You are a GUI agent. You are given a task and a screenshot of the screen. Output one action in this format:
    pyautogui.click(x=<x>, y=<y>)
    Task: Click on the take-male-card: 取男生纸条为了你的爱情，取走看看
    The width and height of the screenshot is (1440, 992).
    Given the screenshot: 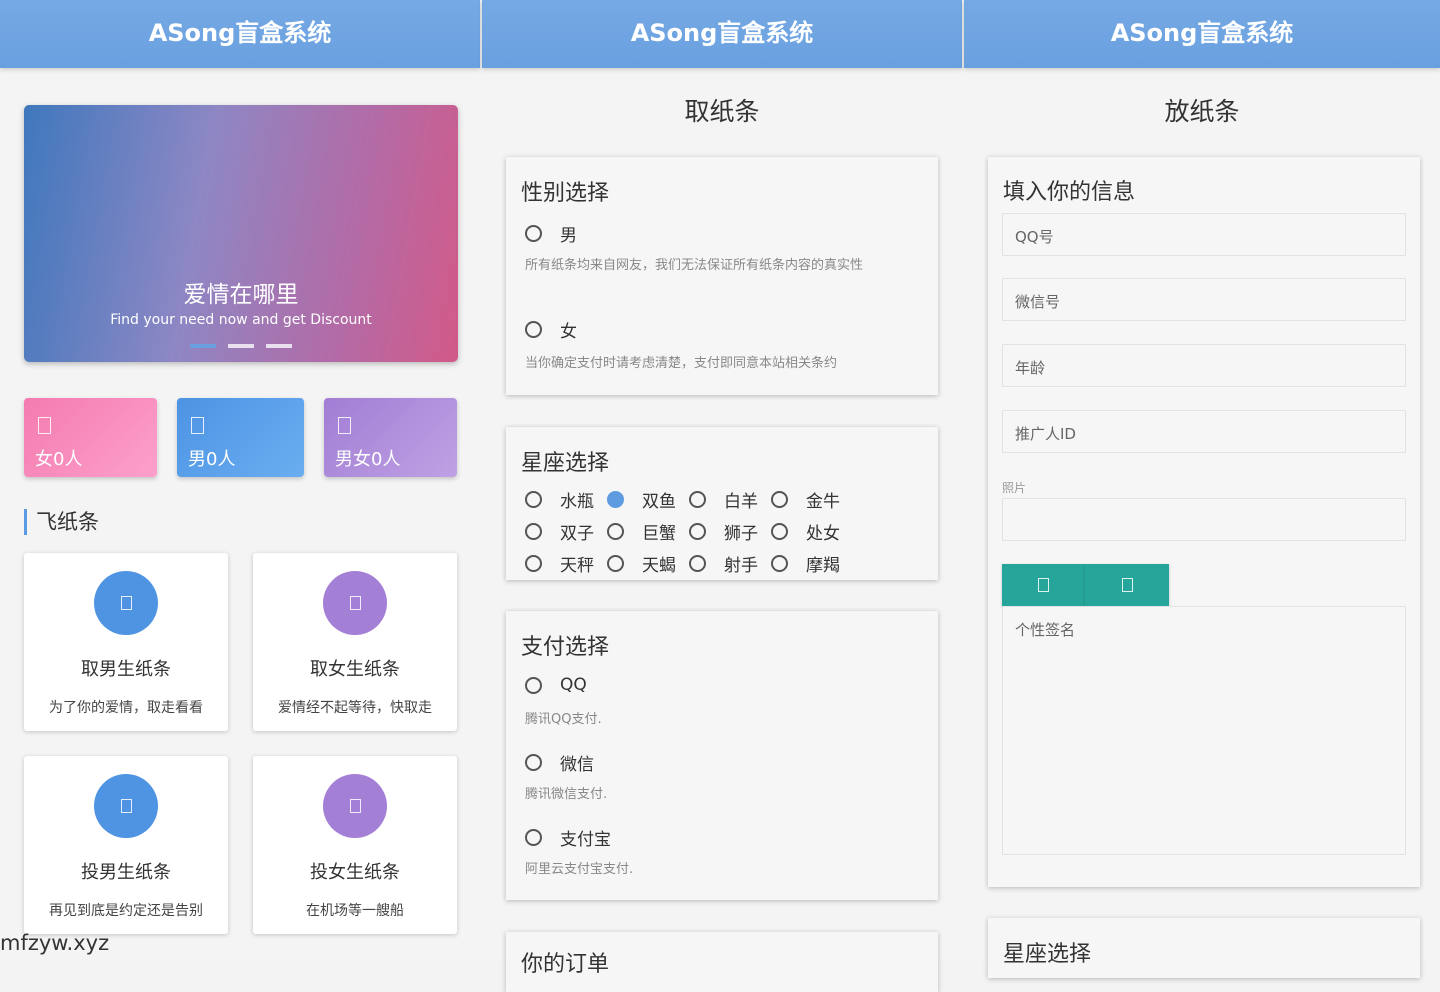 What is the action you would take?
    pyautogui.click(x=126, y=642)
    